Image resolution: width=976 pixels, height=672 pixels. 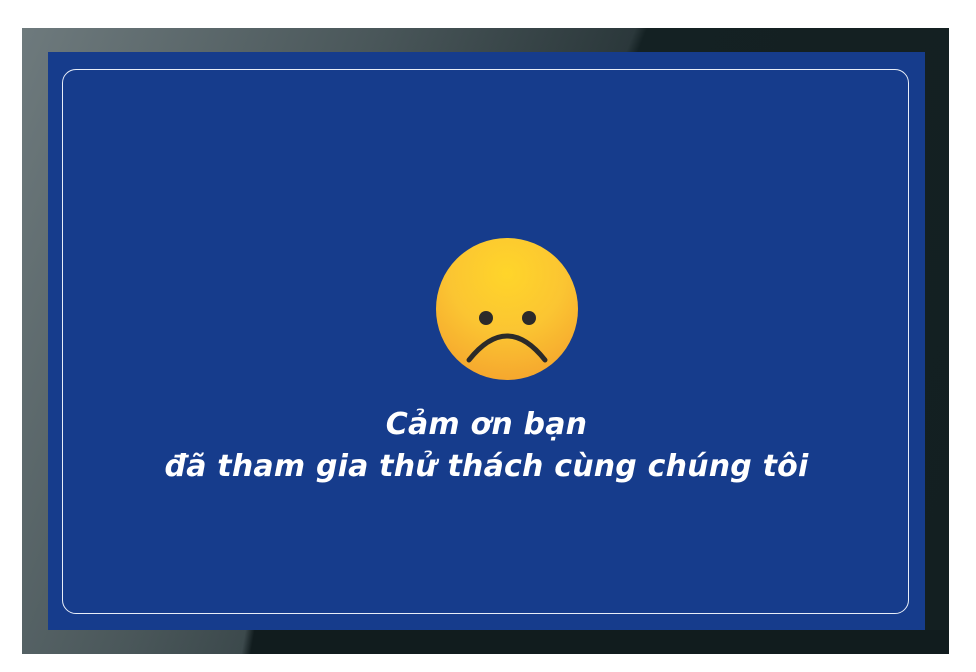 I want to click on sad-face-icon, so click(x=507, y=309).